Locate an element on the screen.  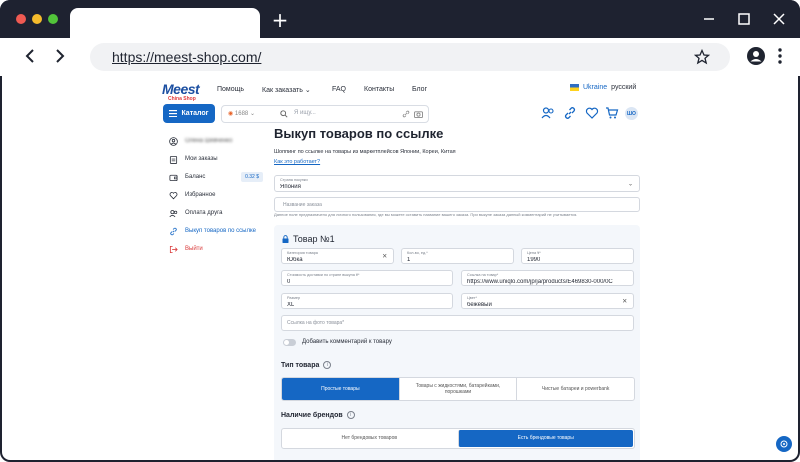
nav-contacts: Контакты is located at coordinates (379, 89).